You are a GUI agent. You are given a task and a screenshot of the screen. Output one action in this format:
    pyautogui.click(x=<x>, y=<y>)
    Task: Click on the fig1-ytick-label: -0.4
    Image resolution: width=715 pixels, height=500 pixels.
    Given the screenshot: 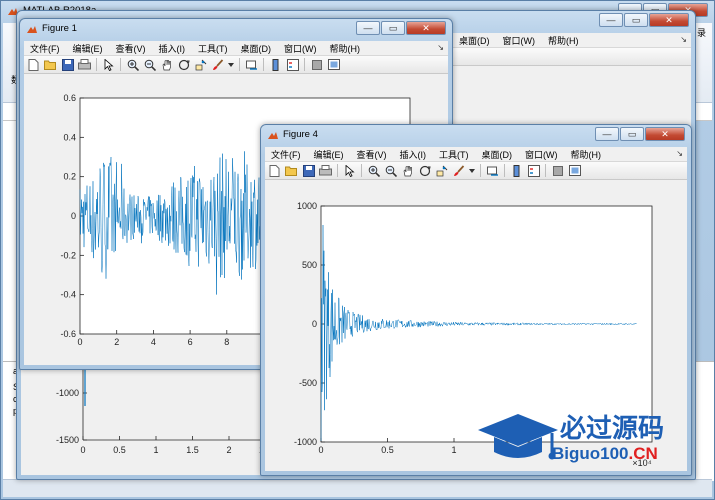 What is the action you would take?
    pyautogui.click(x=68, y=295)
    